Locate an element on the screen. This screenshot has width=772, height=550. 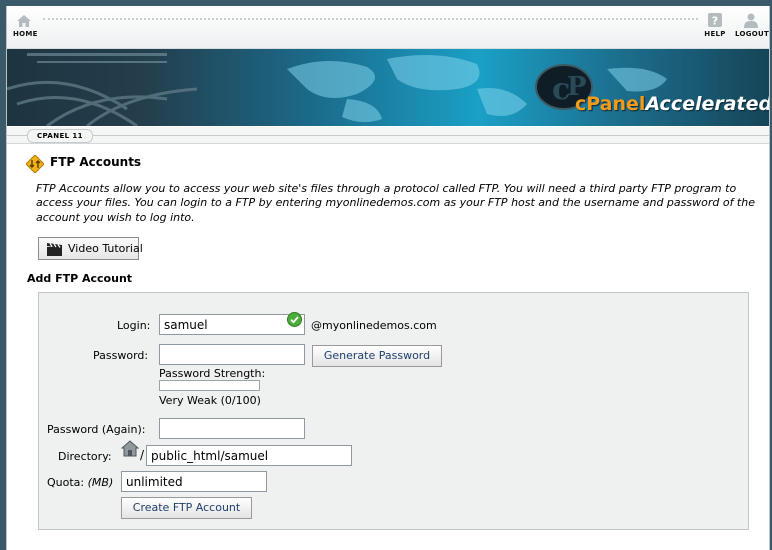
help-label: HELP is located at coordinates (715, 34).